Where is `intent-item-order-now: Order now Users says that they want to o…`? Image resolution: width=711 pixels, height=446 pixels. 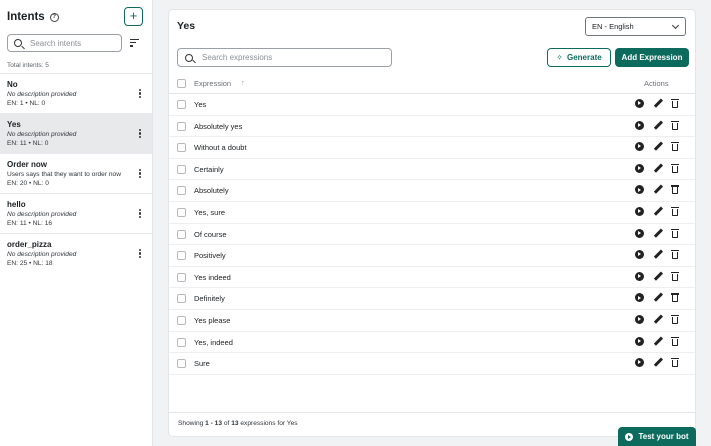
intent-item-order-now: Order now Users says that they want to o… is located at coordinates (76, 173).